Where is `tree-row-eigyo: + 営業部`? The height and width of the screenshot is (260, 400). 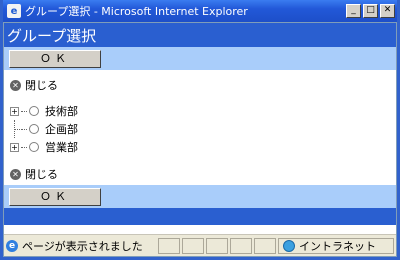
tree-row-eigyo: + 営業部 is located at coordinates (203, 147).